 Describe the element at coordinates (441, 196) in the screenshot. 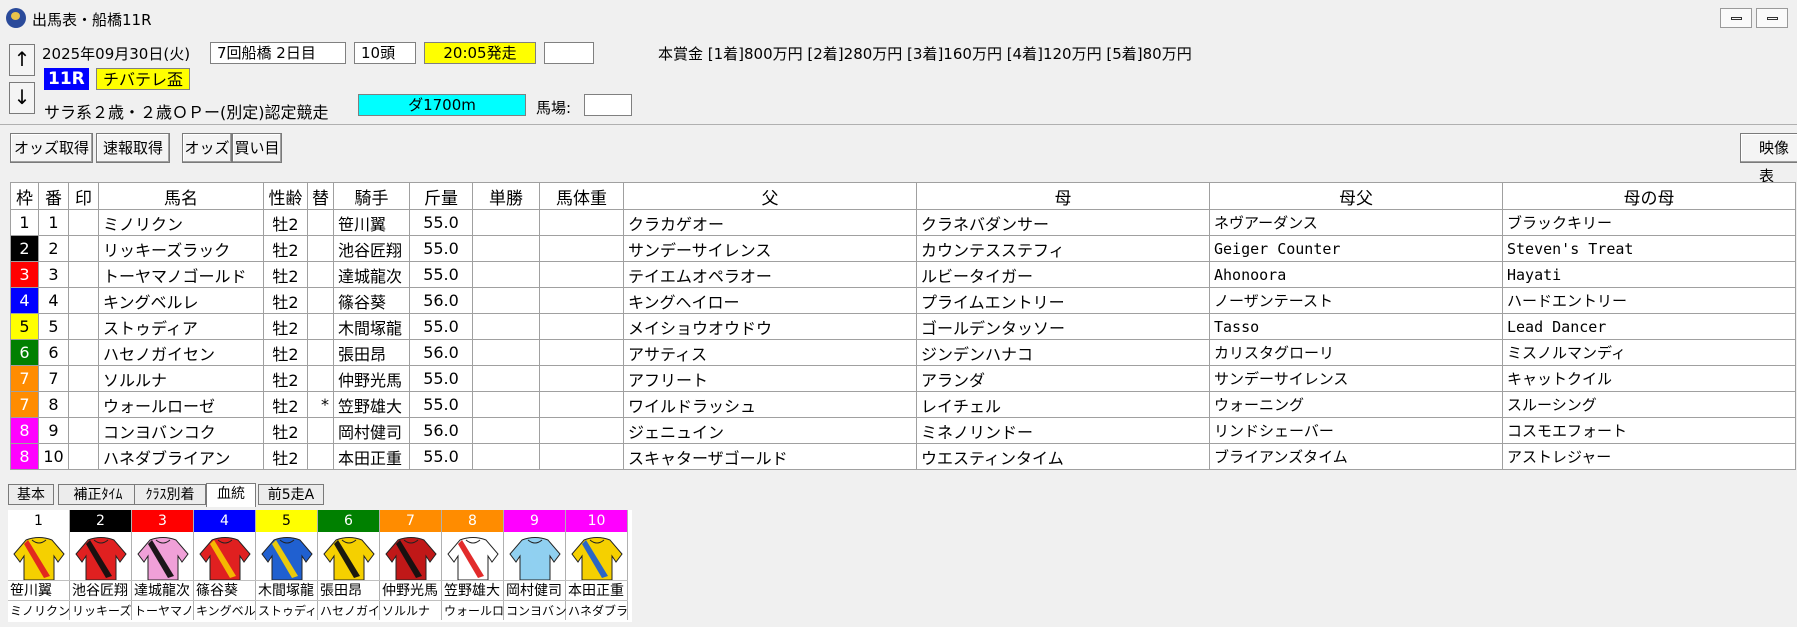

I see `header-weight: 斤量` at that location.